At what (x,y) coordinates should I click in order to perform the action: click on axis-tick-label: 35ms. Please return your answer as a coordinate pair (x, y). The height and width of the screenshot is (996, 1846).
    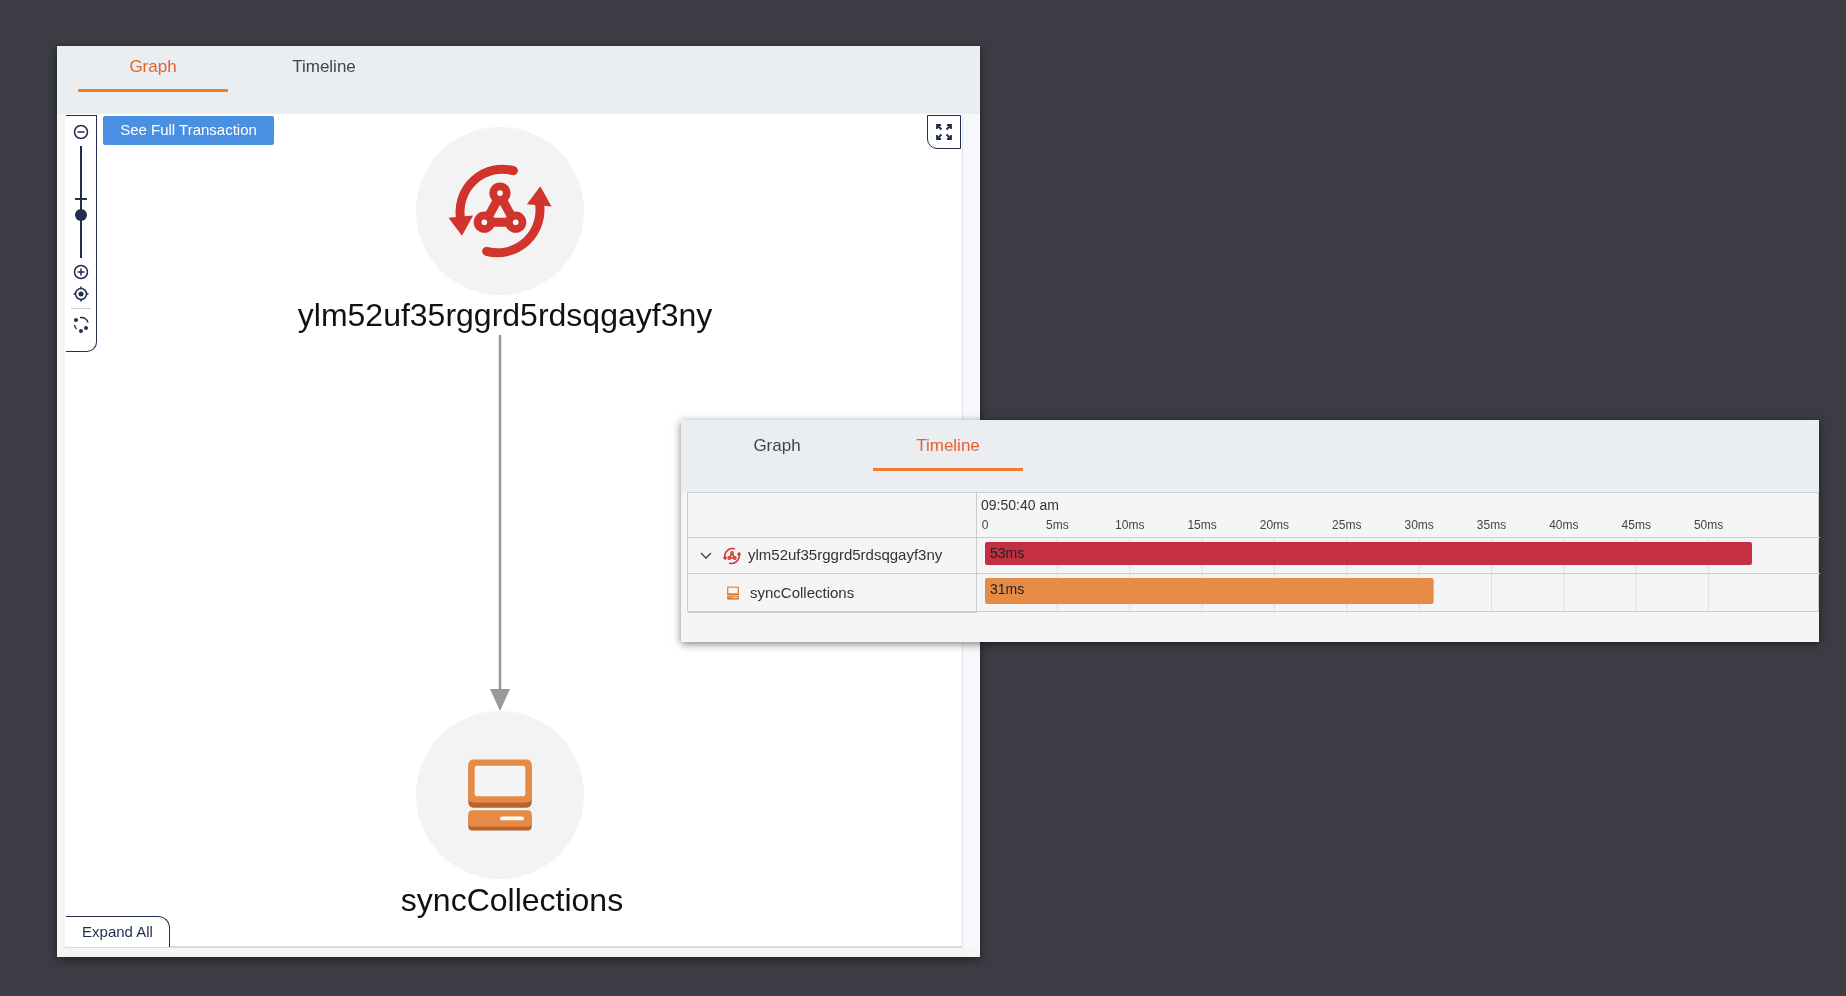
    Looking at the image, I should click on (1491, 525).